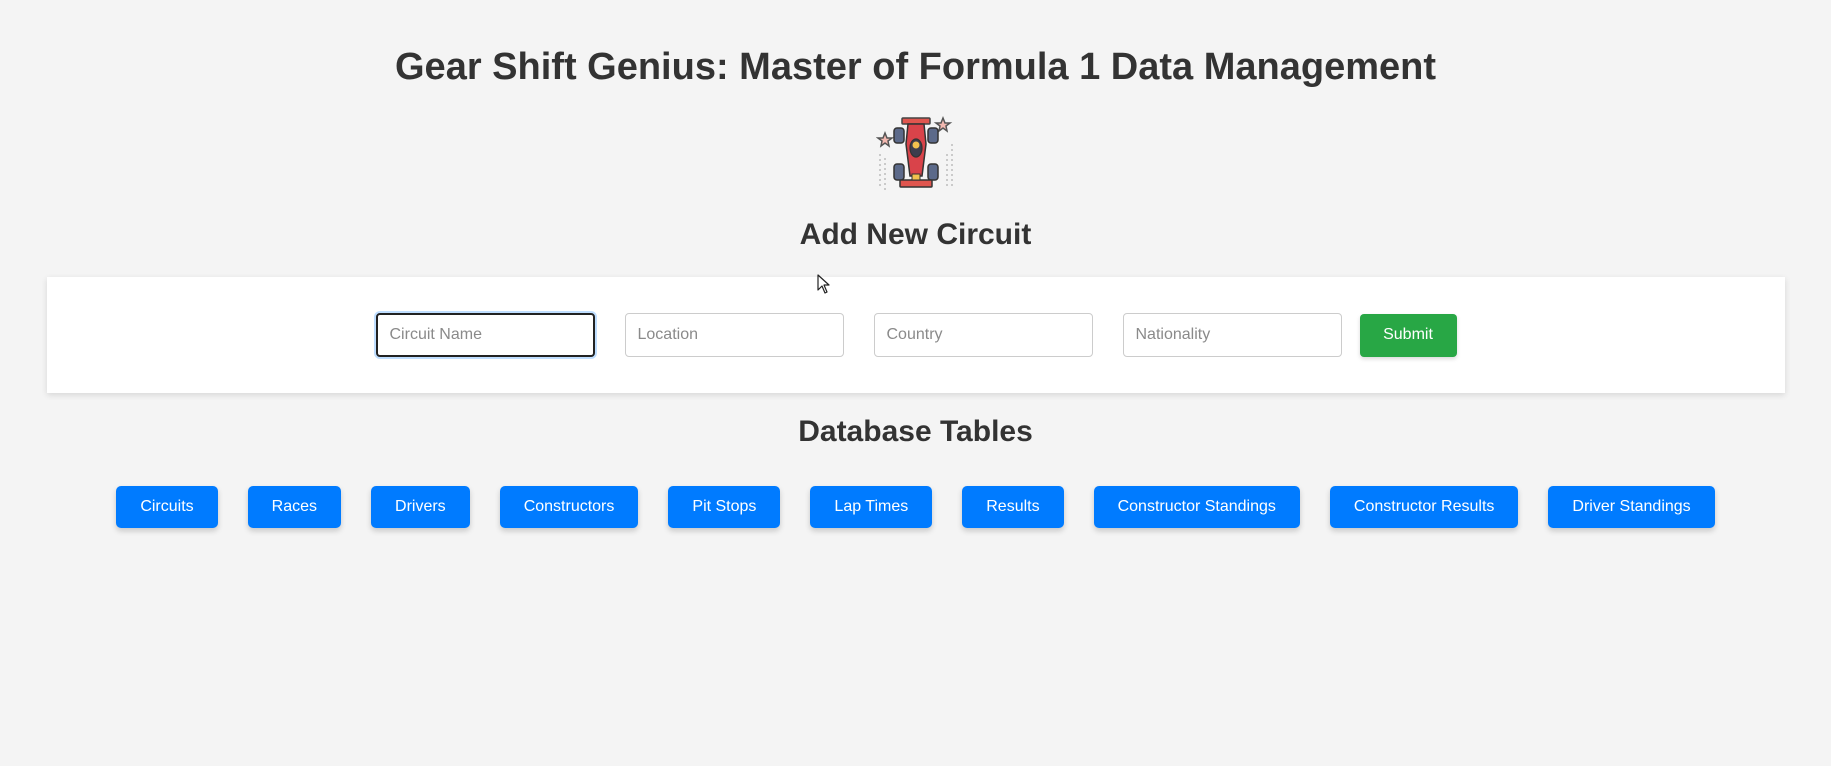  Describe the element at coordinates (569, 507) in the screenshot. I see `constructors-button: Constructors` at that location.